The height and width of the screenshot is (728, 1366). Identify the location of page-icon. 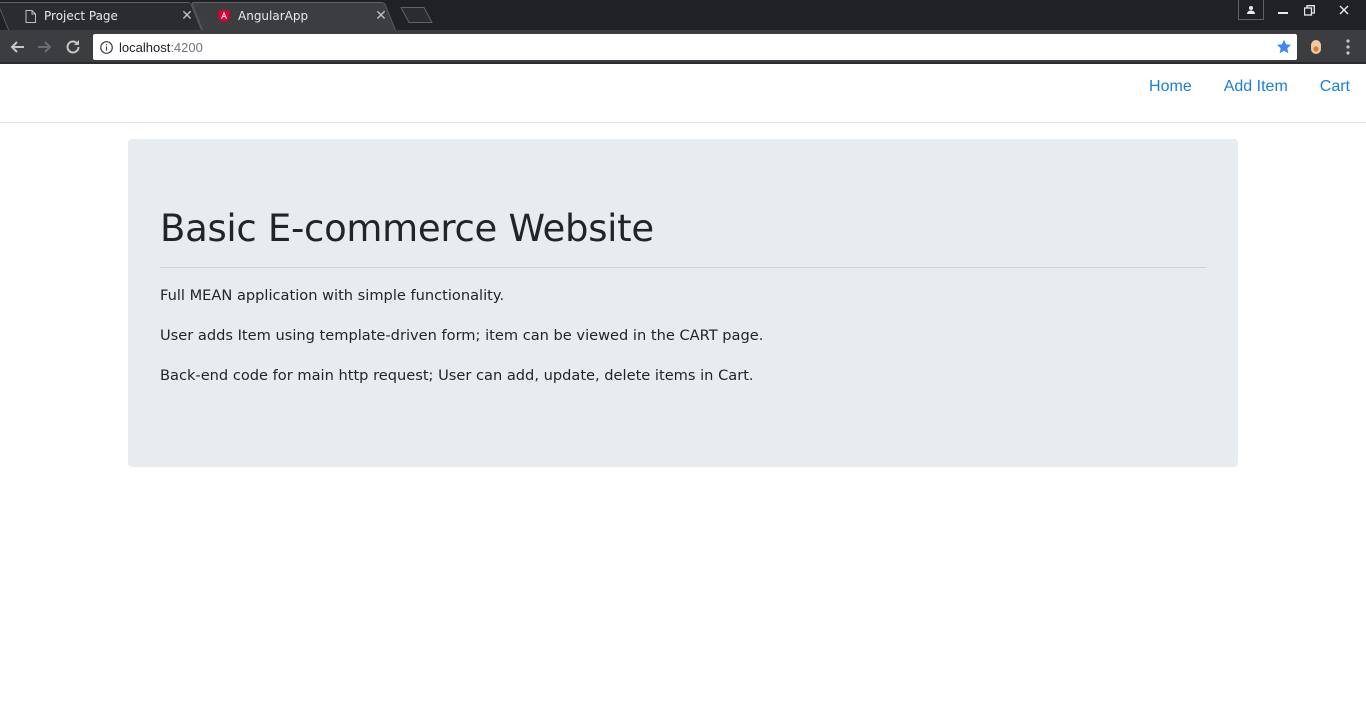
(30, 16).